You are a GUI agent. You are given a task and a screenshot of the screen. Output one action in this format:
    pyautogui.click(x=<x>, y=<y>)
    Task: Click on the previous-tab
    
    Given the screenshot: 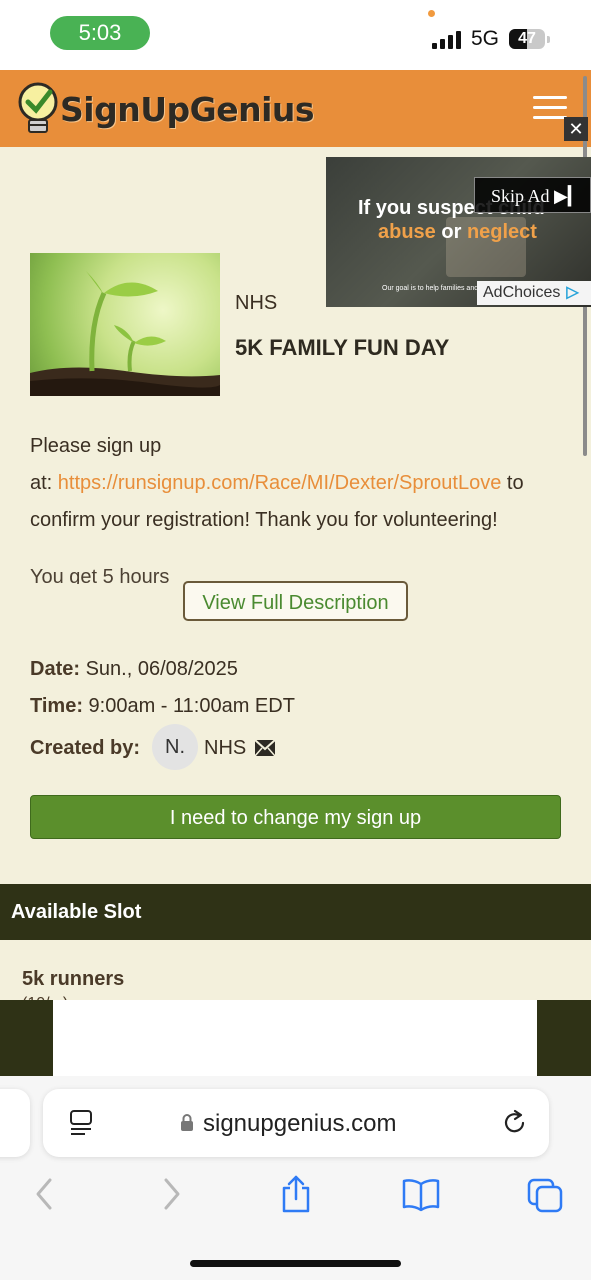 What is the action you would take?
    pyautogui.click(x=15, y=1123)
    